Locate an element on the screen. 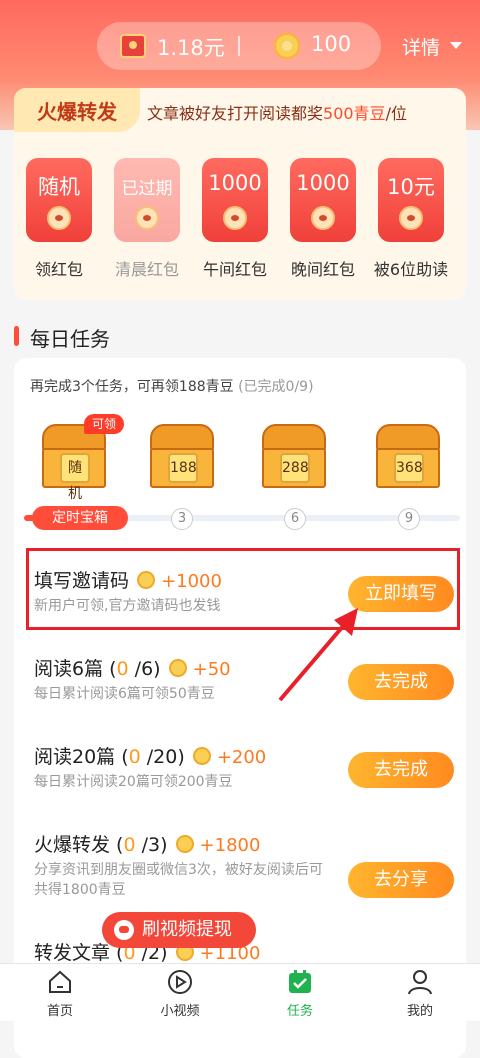  chat-bubble-icon is located at coordinates (124, 930).